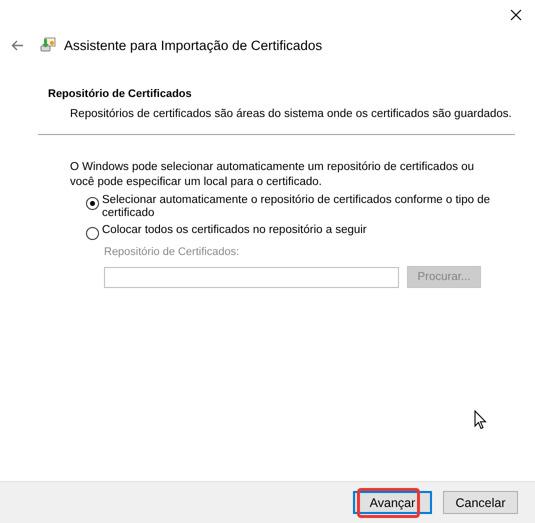 This screenshot has width=535, height=523. Describe the element at coordinates (291, 114) in the screenshot. I see `section-description: Repositórios de certificados são áreas do sistema onde os certificados são guardados.` at that location.